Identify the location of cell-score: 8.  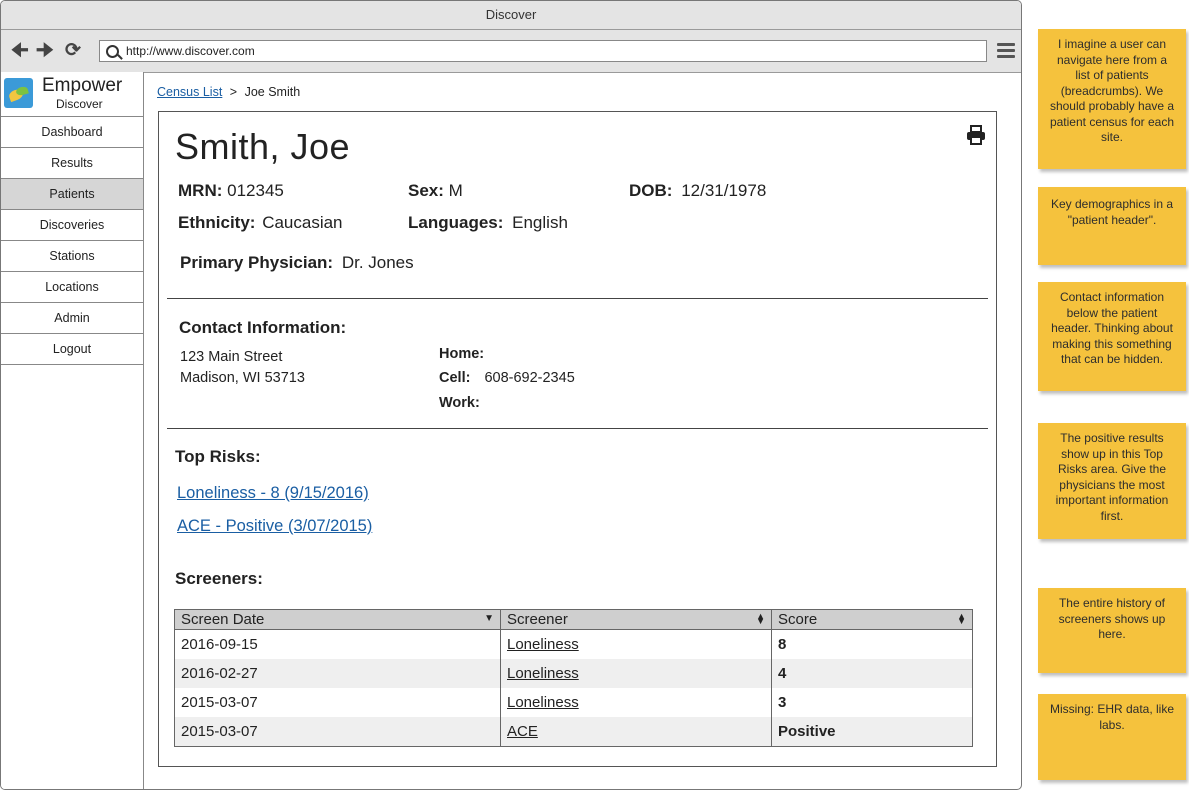
(872, 644).